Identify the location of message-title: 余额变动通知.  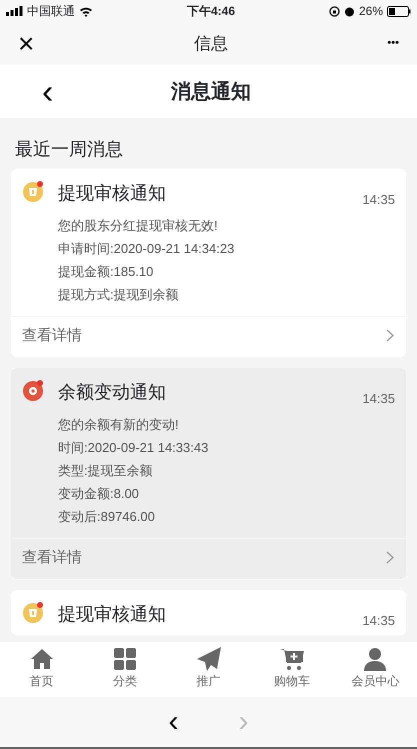
(112, 392).